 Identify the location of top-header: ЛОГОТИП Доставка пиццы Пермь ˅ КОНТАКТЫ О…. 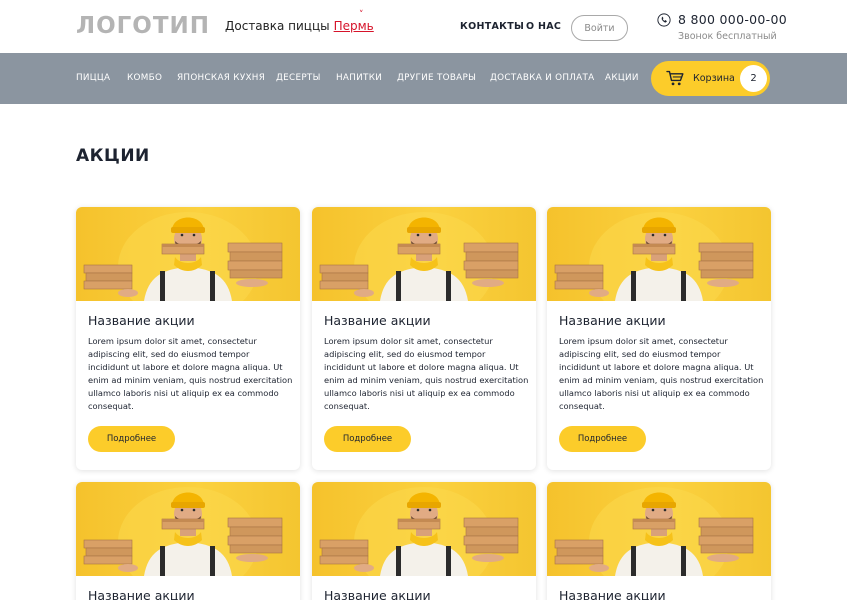
(423, 26).